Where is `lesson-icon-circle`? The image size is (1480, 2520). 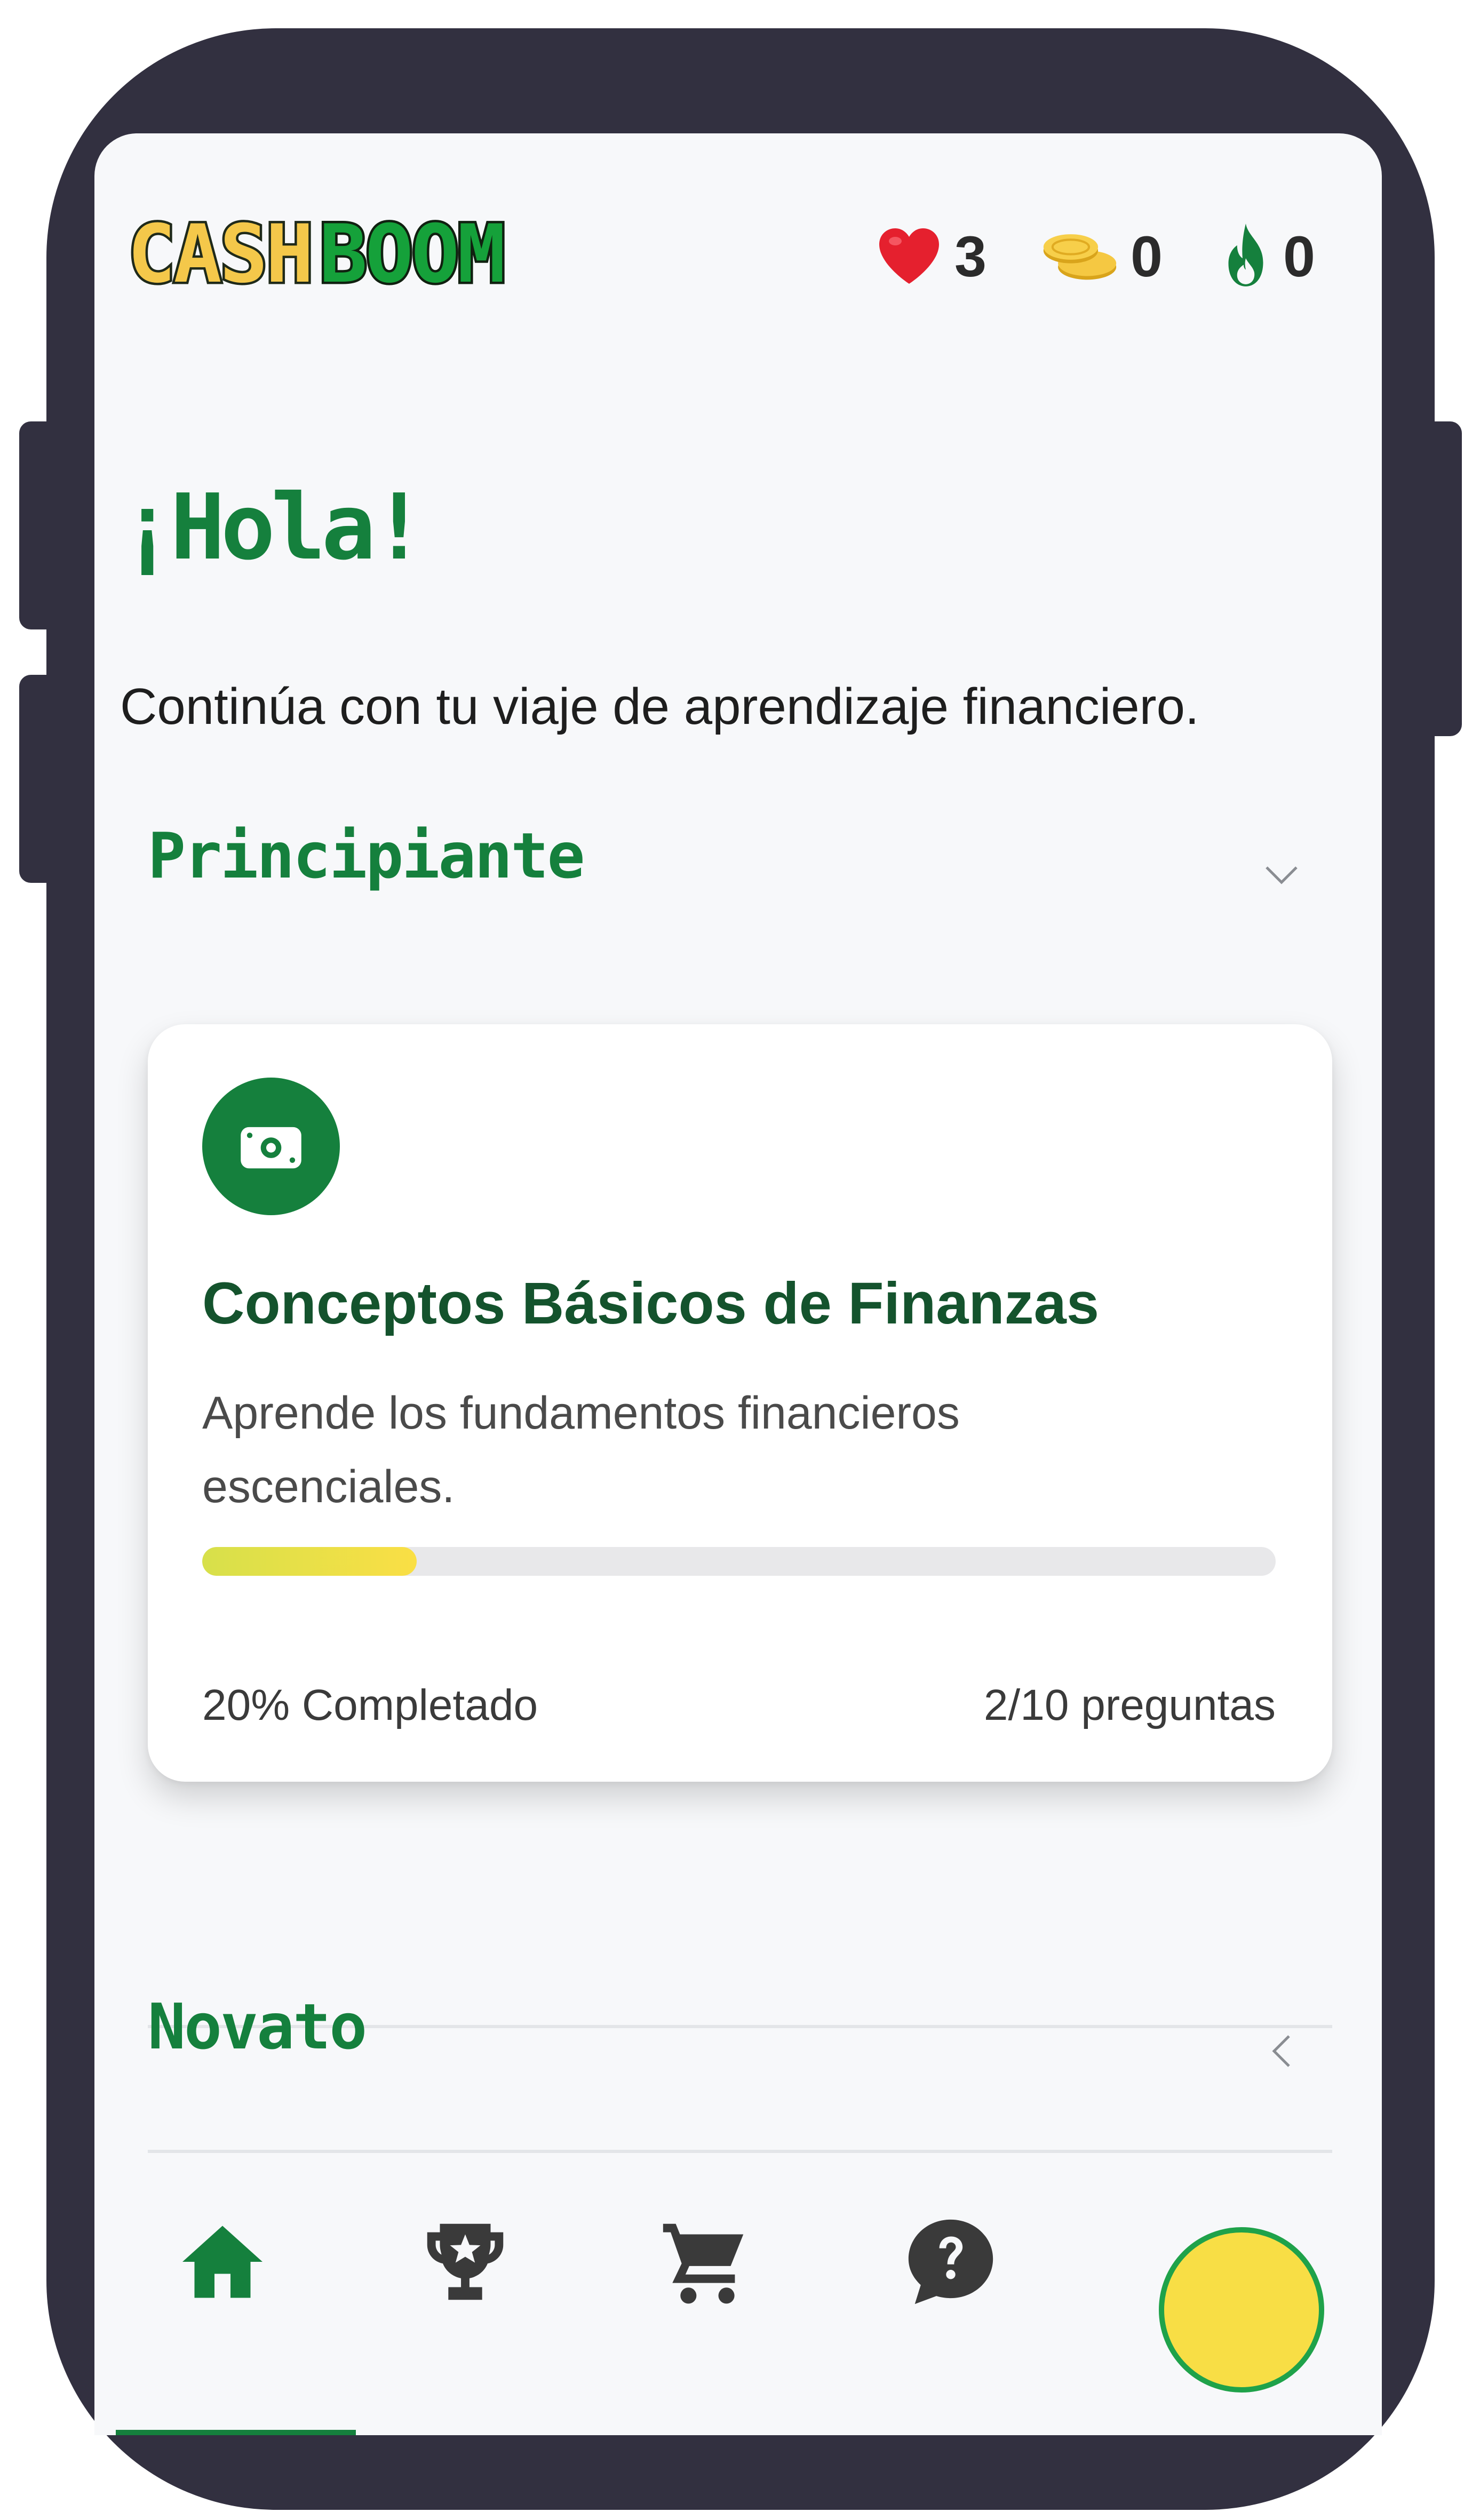 lesson-icon-circle is located at coordinates (271, 1146).